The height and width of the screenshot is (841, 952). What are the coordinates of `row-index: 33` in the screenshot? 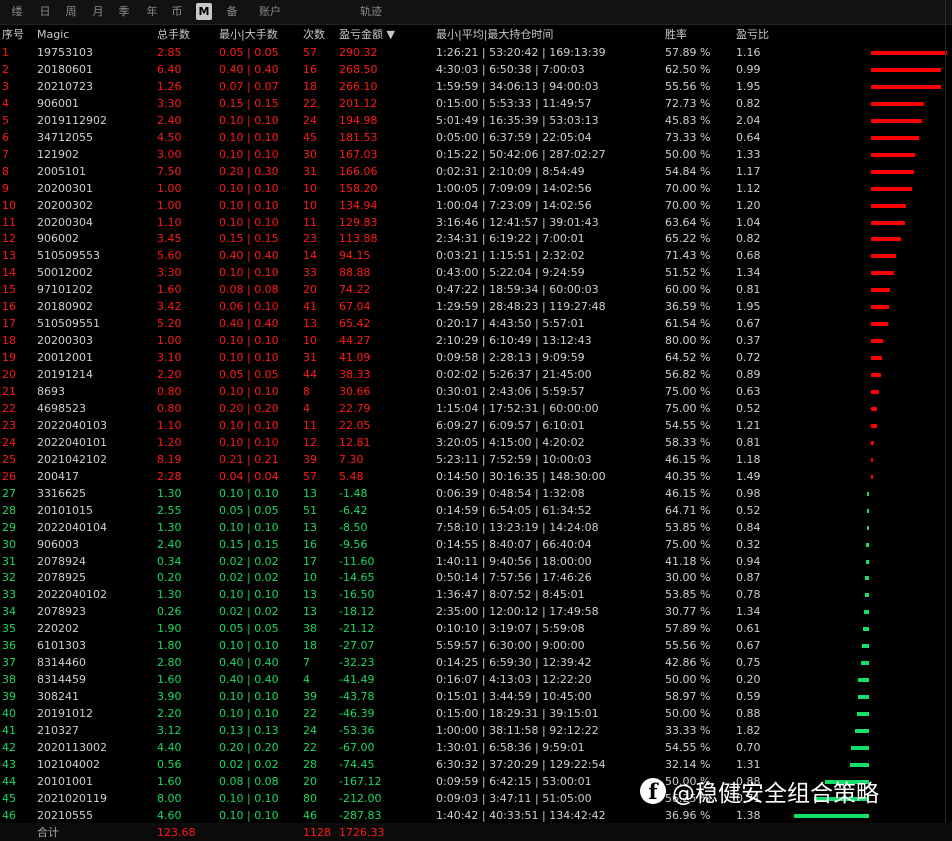 It's located at (9, 595).